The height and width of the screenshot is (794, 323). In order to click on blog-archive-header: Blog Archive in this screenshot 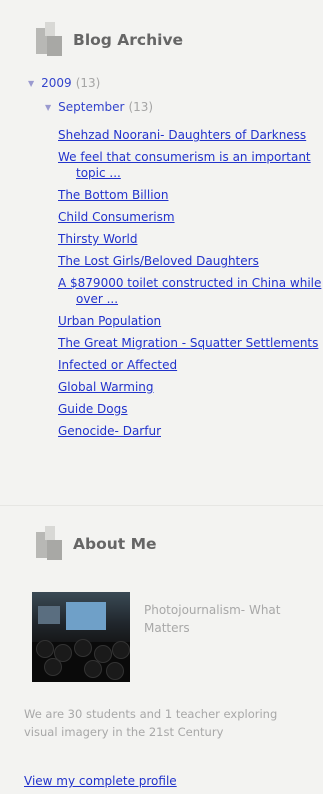, I will do `click(109, 40)`.